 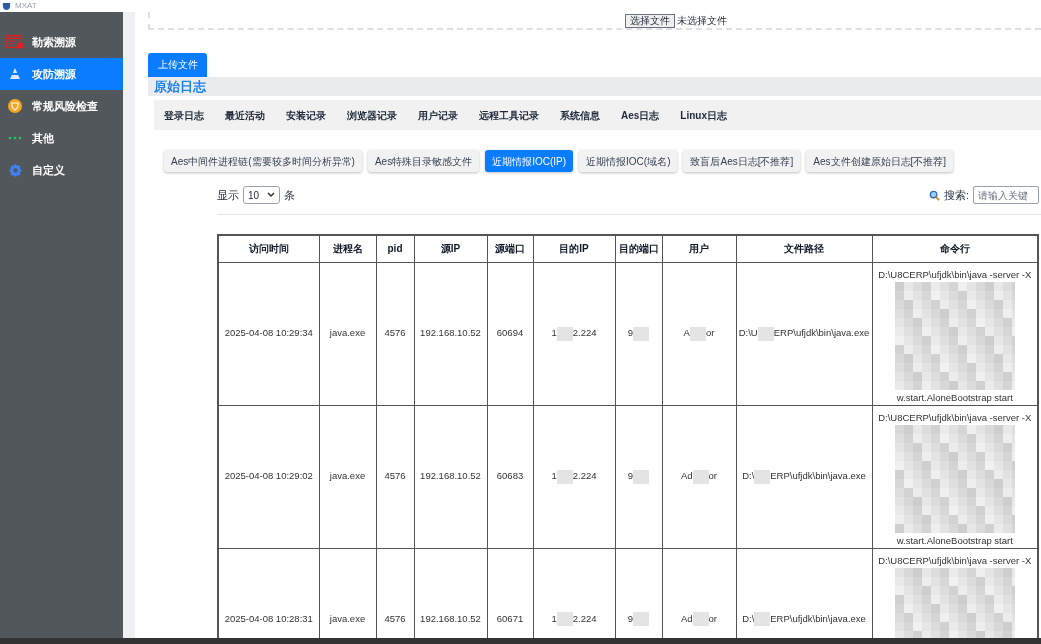 I want to click on search-label: 搜索:, so click(x=956, y=195).